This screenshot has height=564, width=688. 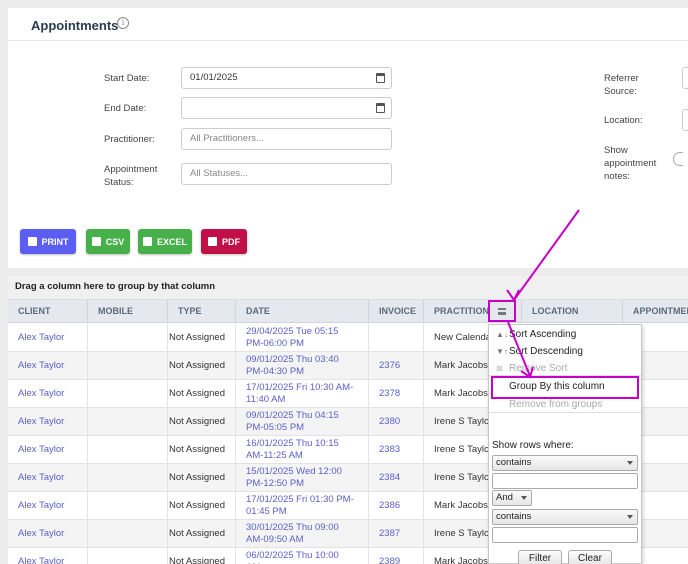 I want to click on annotation-arrows, so click(x=543, y=294).